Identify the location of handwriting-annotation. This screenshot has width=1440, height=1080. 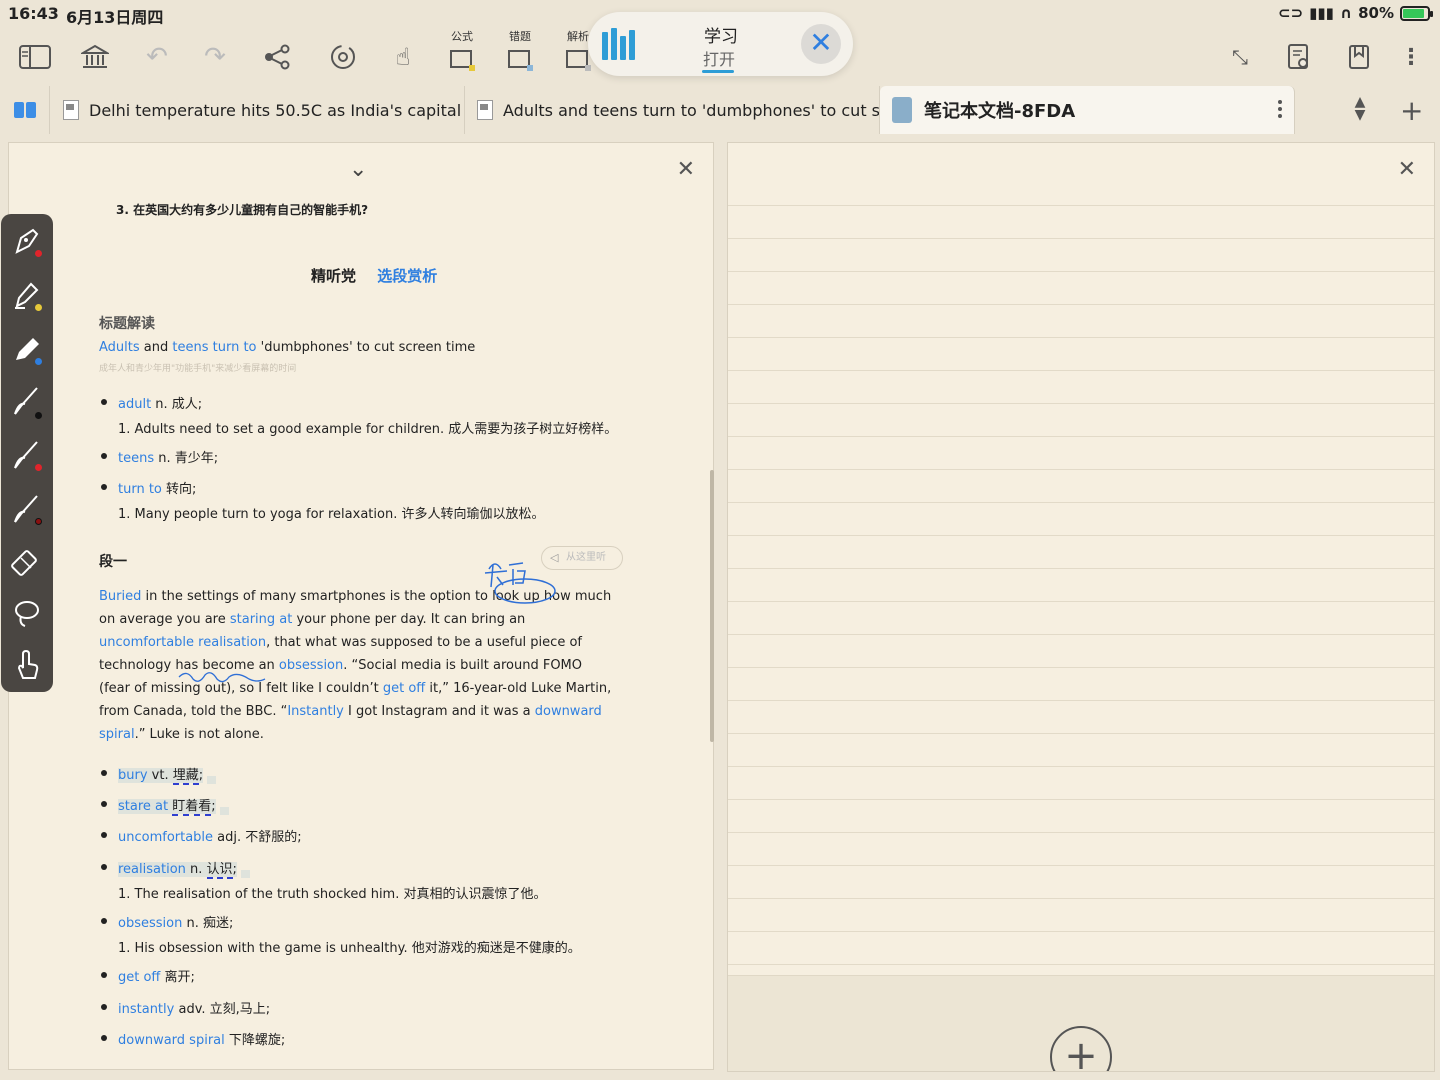
(522, 579).